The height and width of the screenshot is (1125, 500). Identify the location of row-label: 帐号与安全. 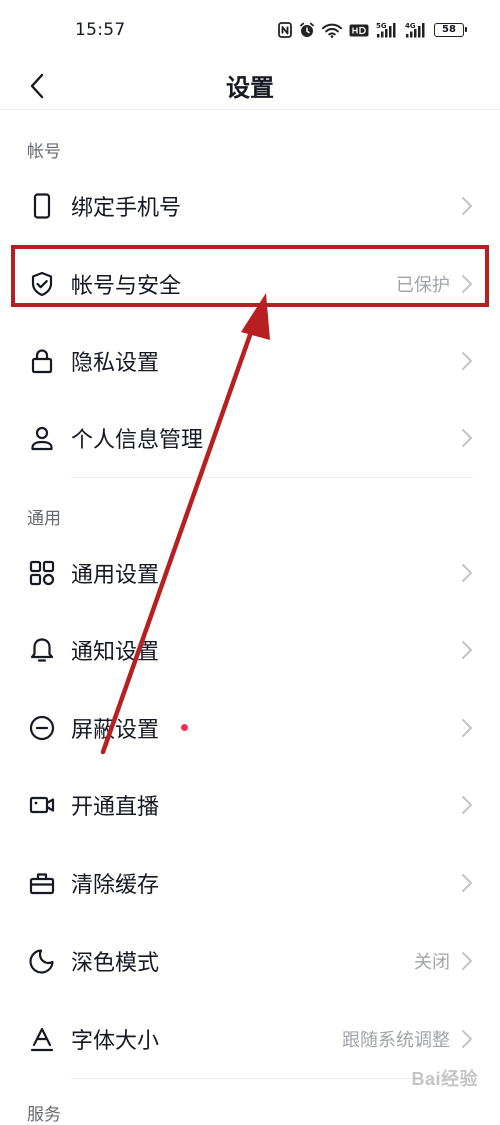
(126, 286).